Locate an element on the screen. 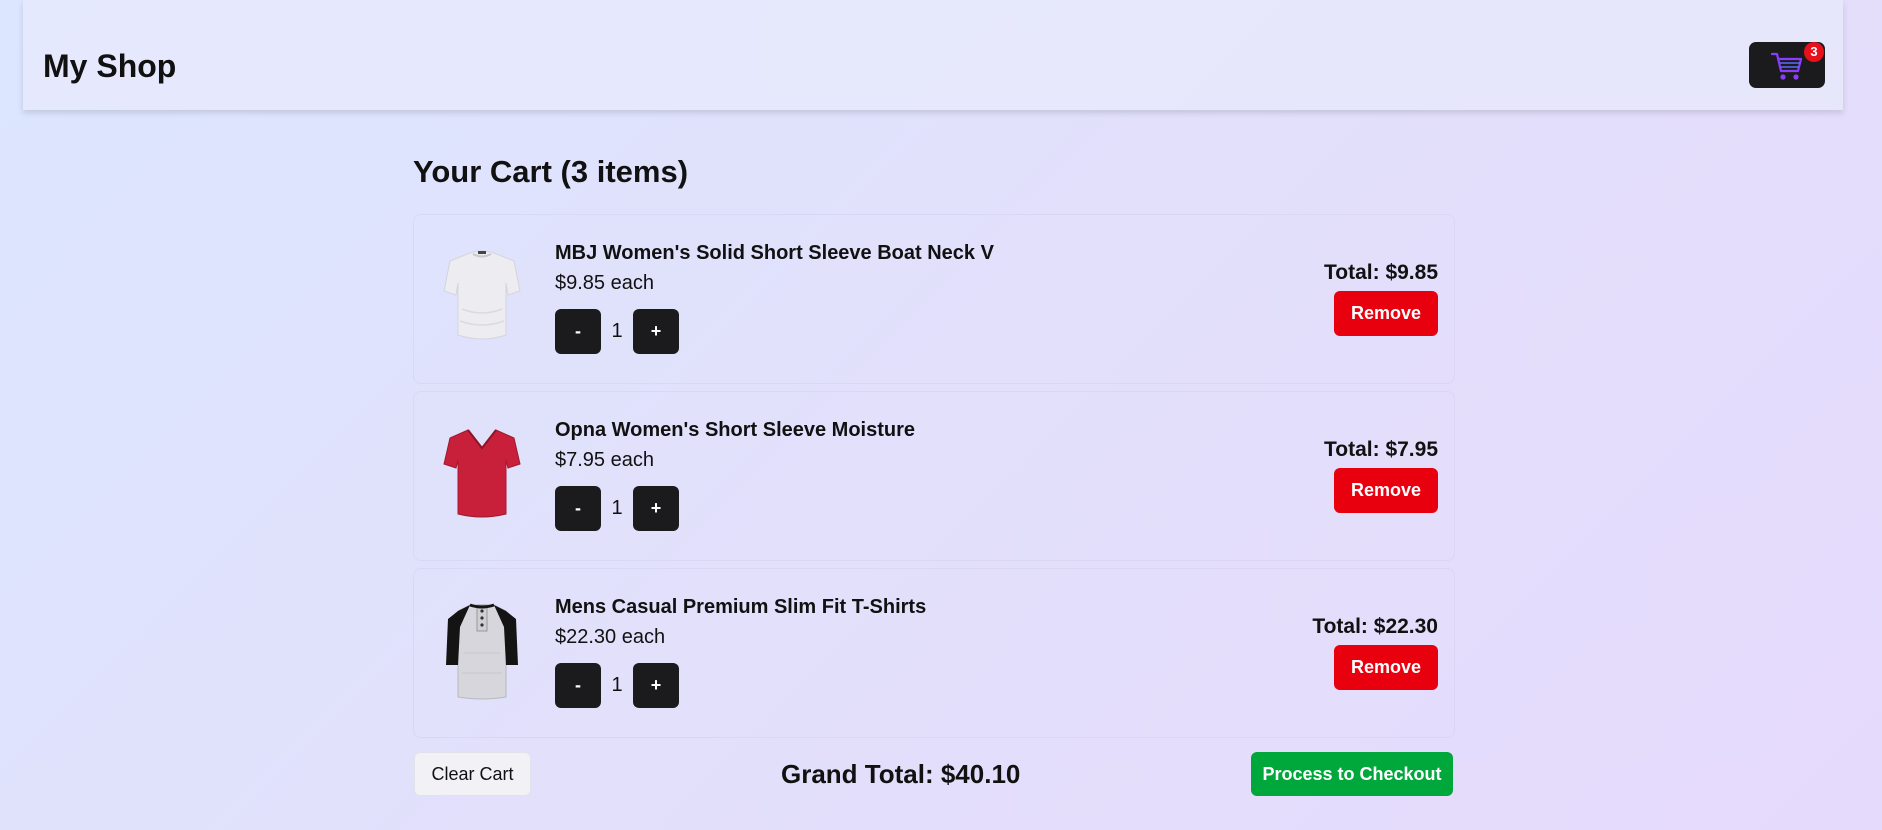  unit-price: $7.95 each is located at coordinates (604, 460).